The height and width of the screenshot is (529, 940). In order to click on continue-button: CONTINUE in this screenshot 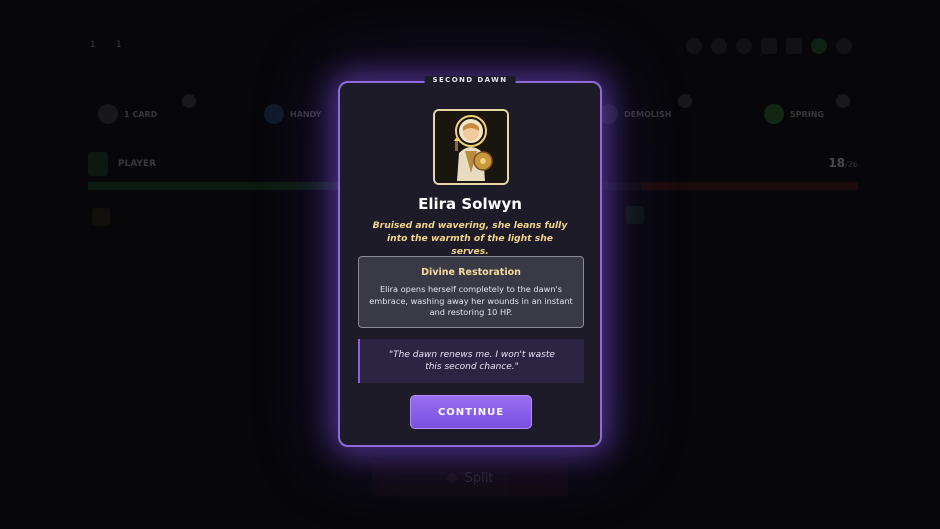, I will do `click(471, 412)`.